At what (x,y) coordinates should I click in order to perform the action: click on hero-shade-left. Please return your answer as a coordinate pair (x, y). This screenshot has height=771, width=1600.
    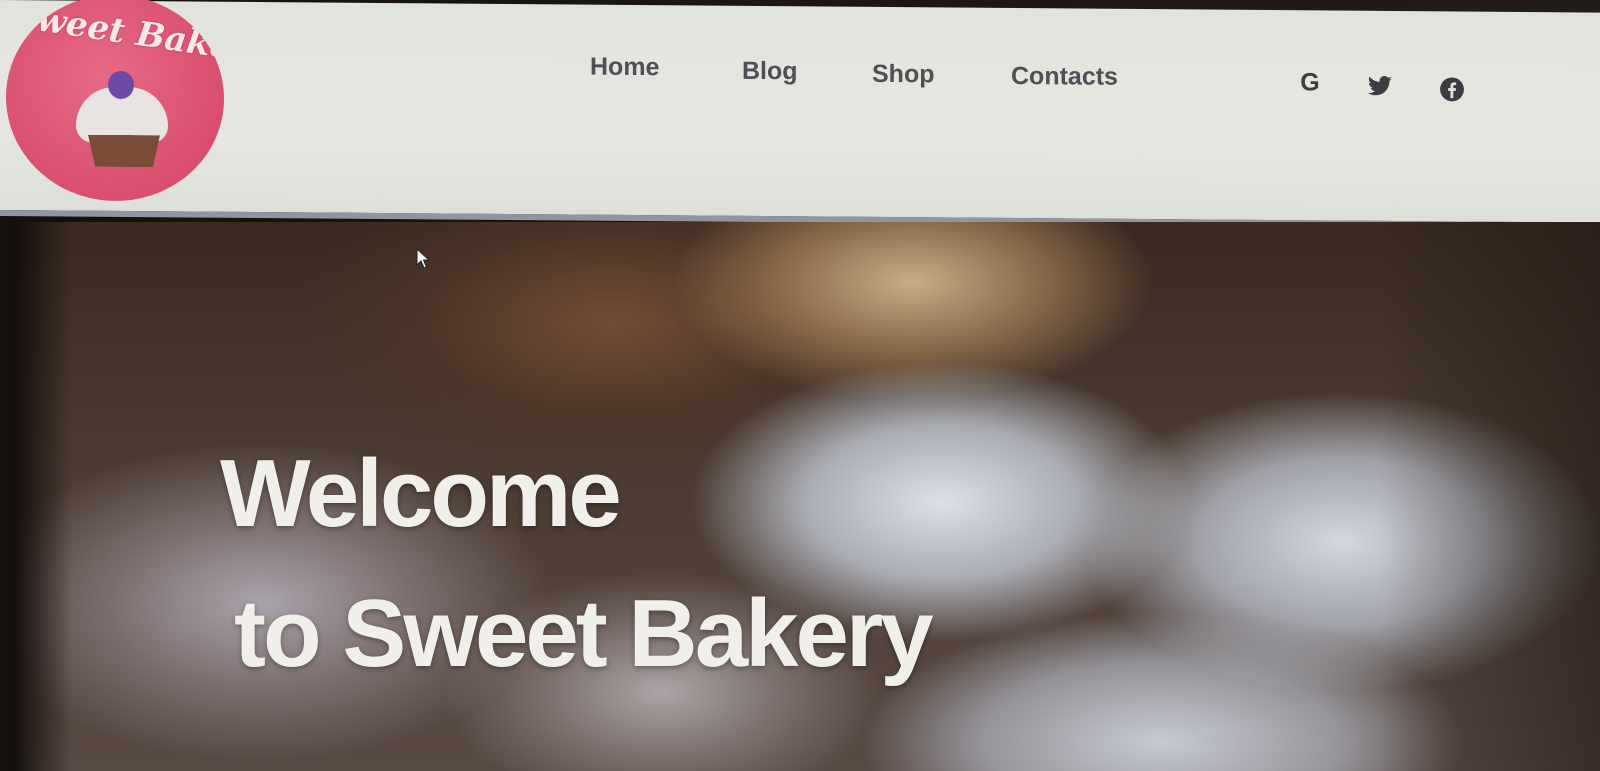
    Looking at the image, I should click on (42, 496).